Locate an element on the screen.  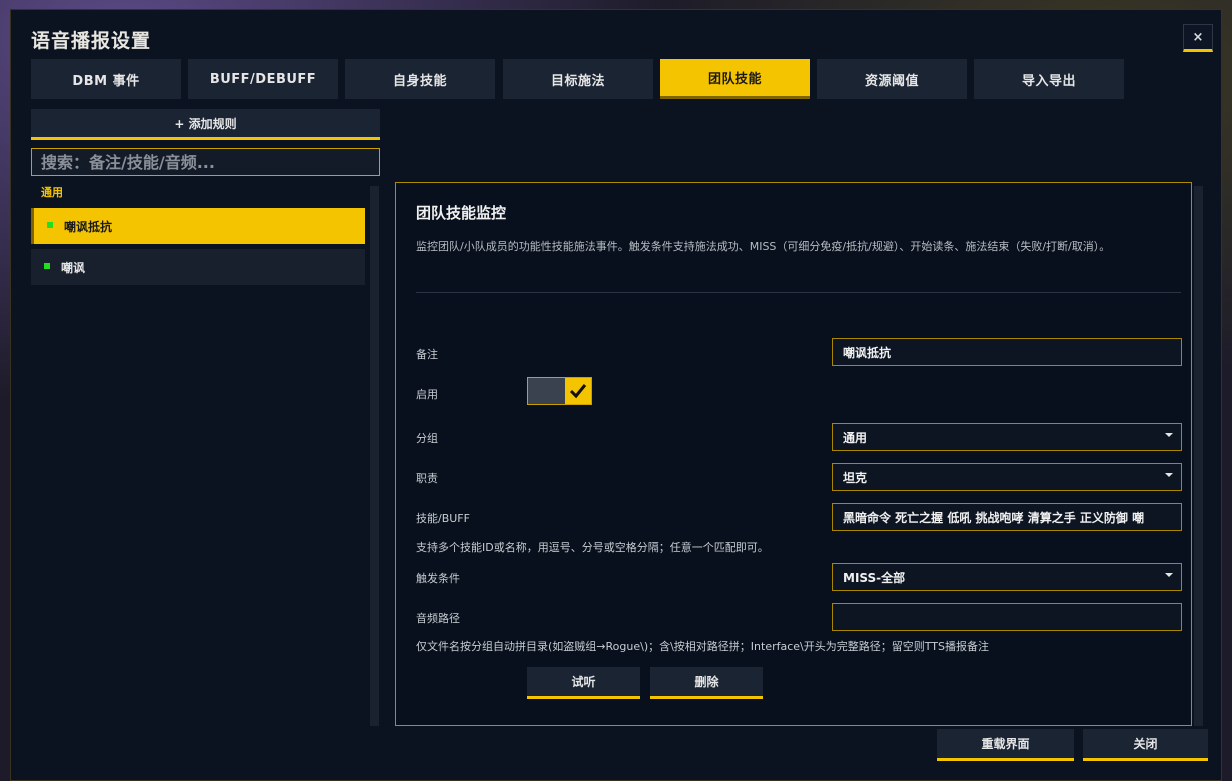
group-select-value: 通用 is located at coordinates (855, 437).